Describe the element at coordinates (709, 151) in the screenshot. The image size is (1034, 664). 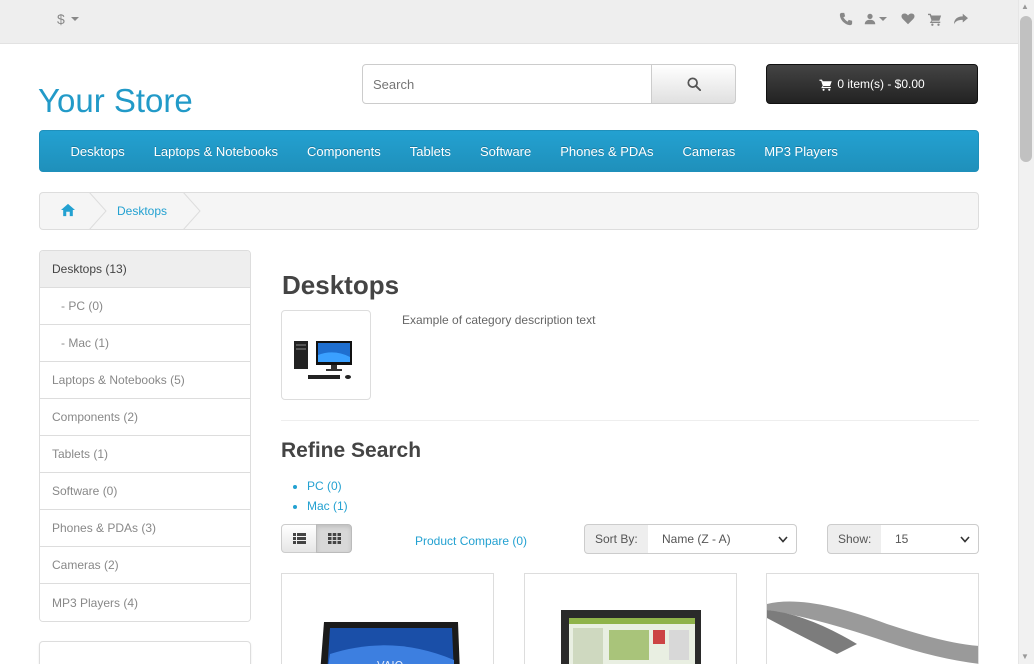
I see `menu-item-cameras: Cameras` at that location.